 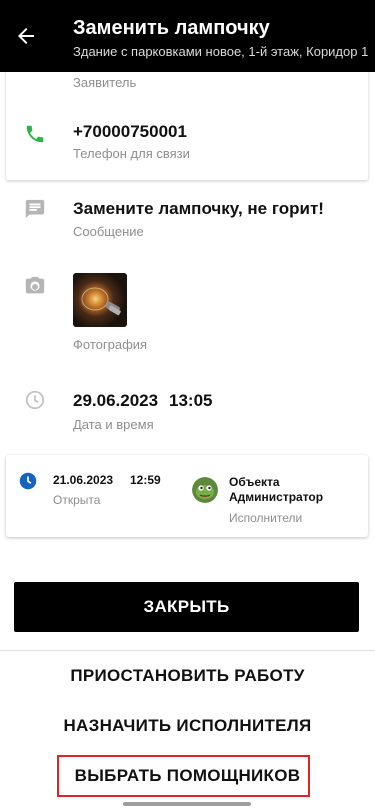 I want to click on assignee-avatar, so click(x=205, y=490).